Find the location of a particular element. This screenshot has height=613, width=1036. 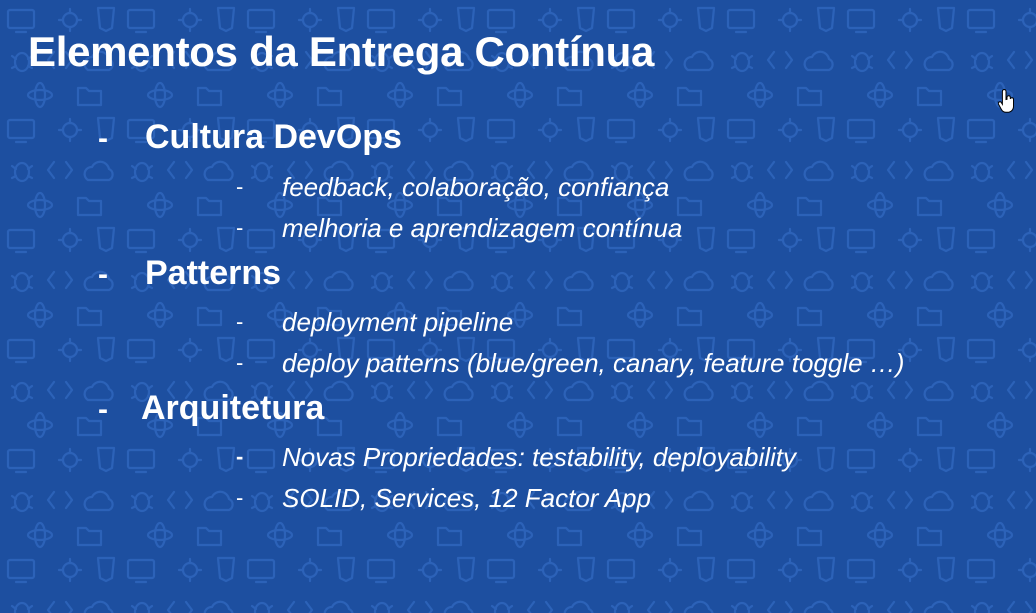

section-heading-arquitetura: Arquitetura is located at coordinates (233, 408).